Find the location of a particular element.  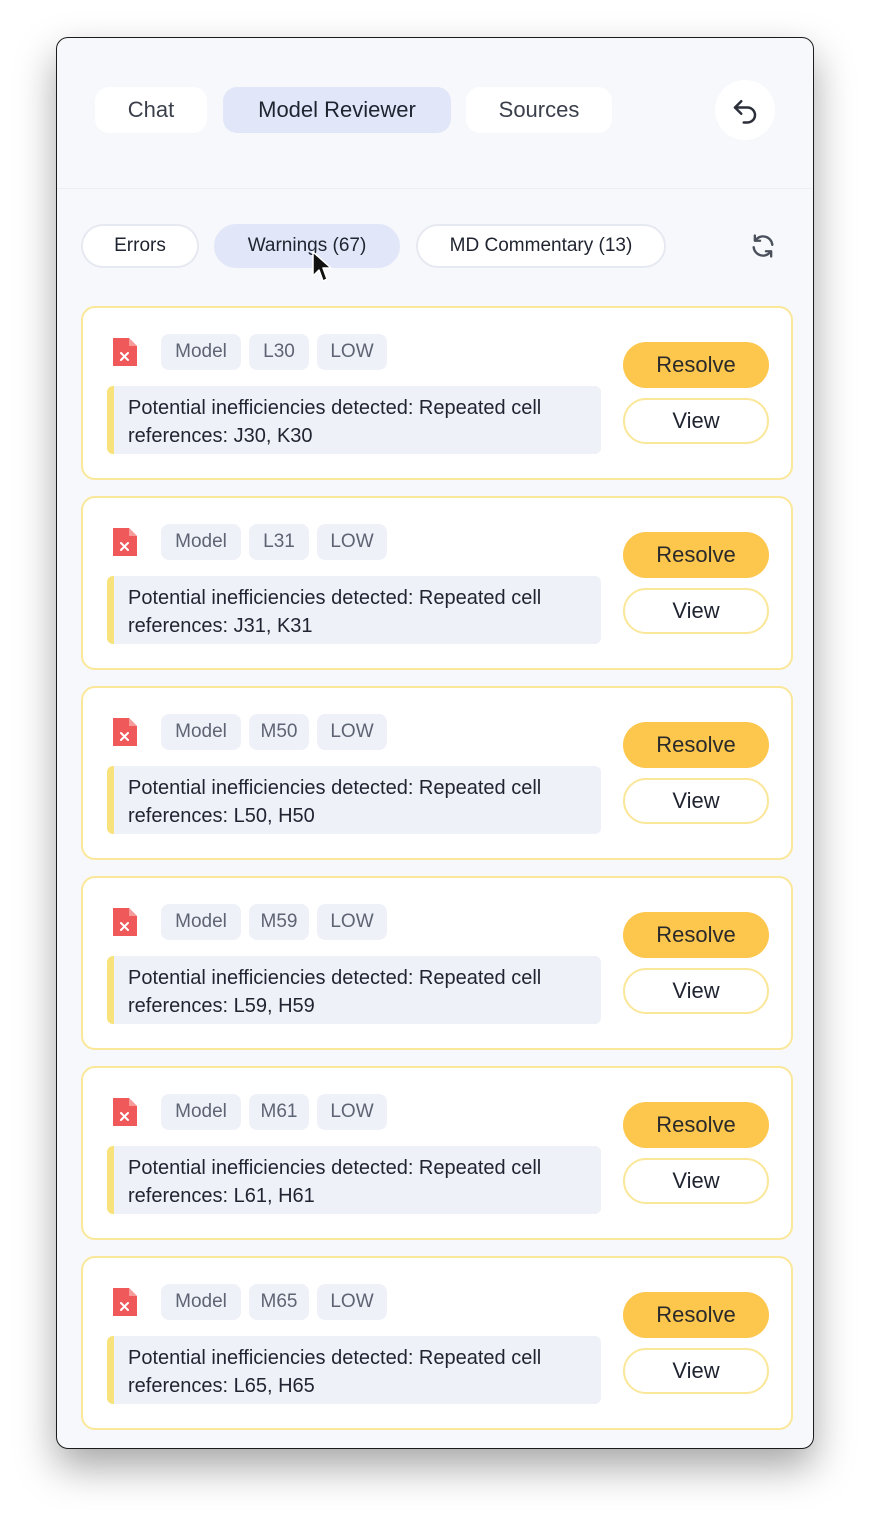

cell-tag: L31 is located at coordinates (279, 542).